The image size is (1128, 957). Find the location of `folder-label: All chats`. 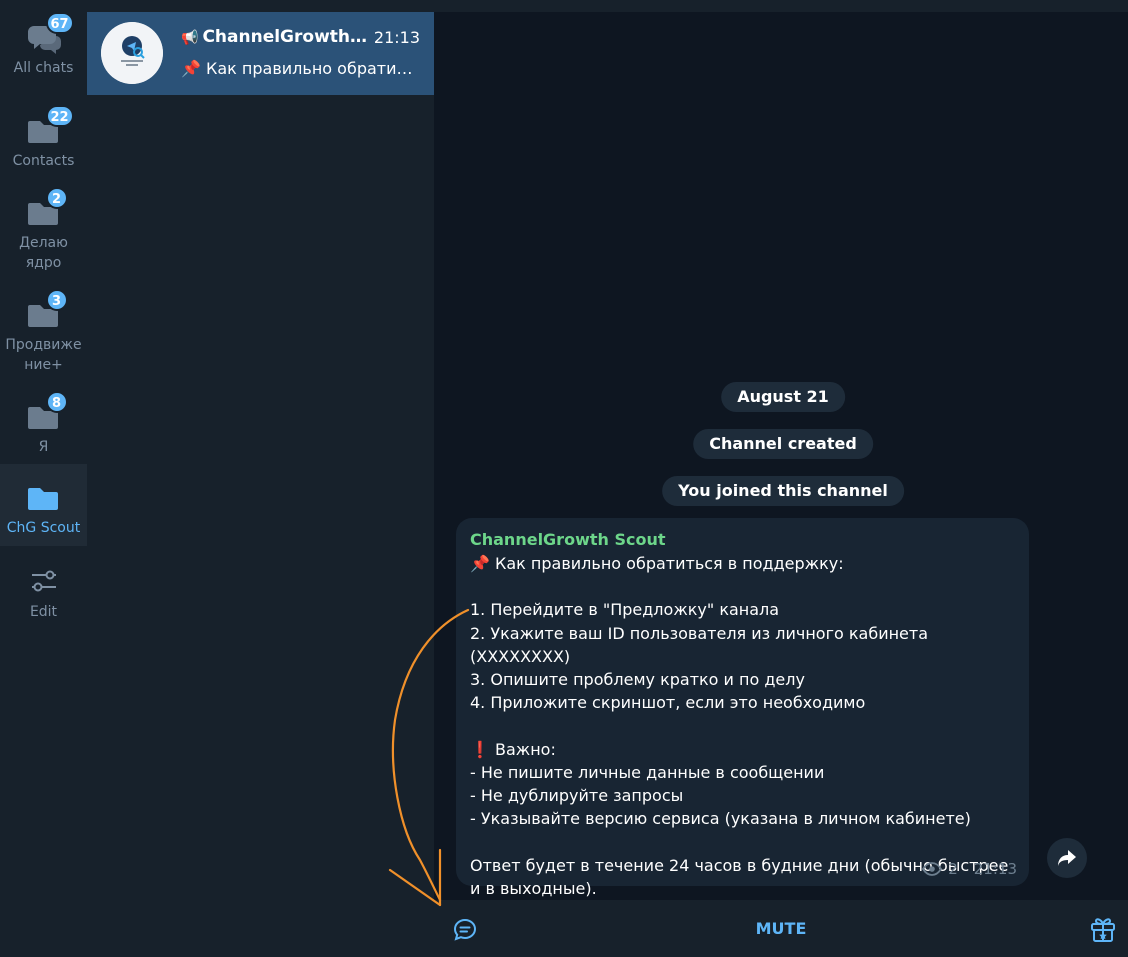

folder-label: All chats is located at coordinates (43, 68).